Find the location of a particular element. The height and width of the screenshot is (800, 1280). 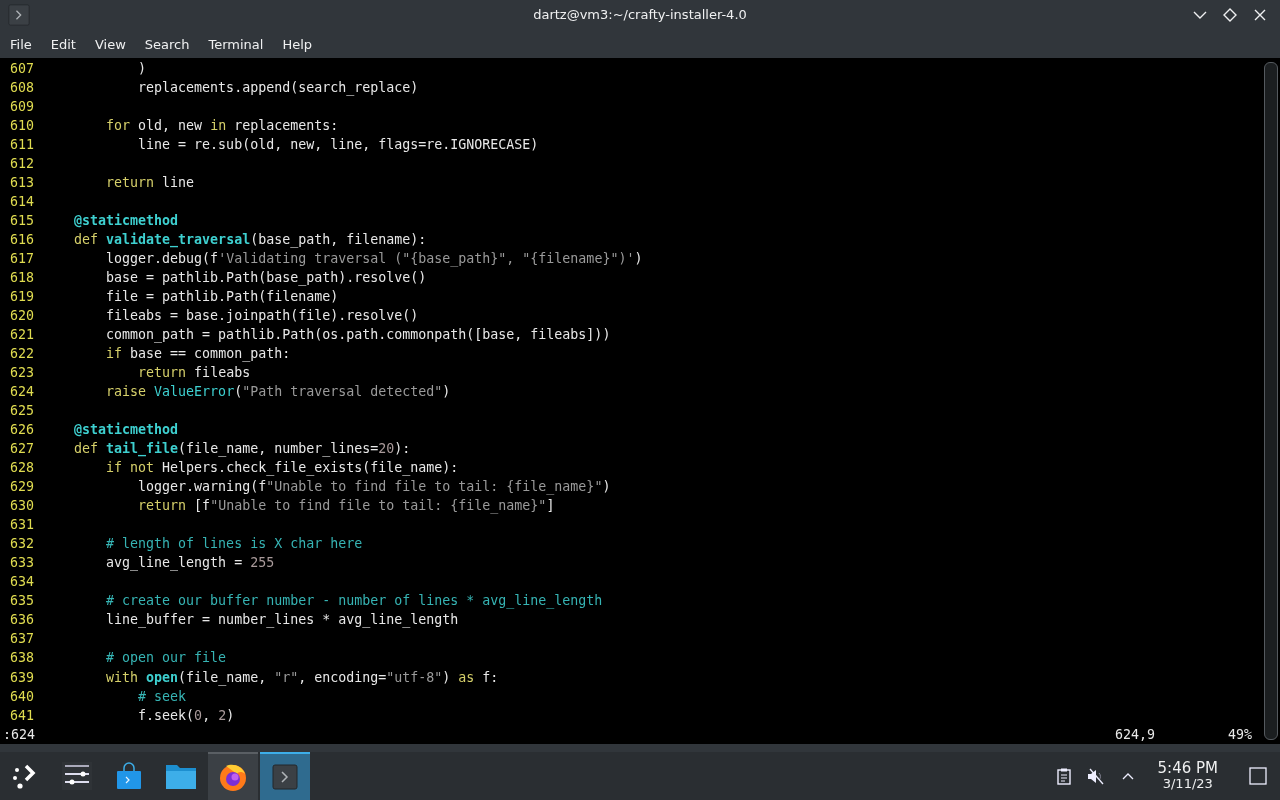

menu-item: Edit is located at coordinates (63, 44).